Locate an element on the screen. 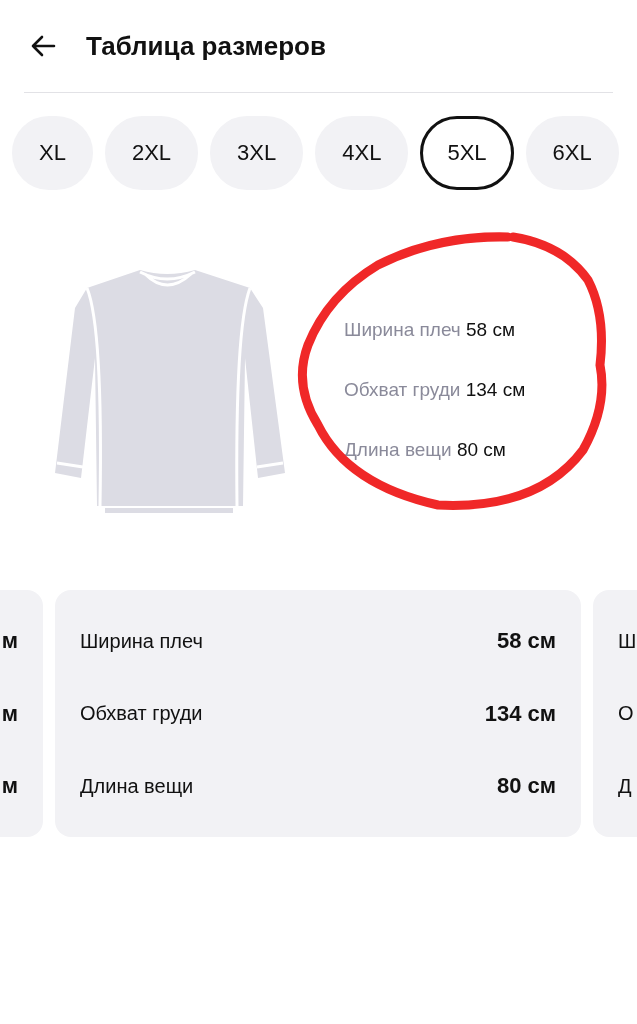 This screenshot has height=1024, width=637. size-chip: 6XL is located at coordinates (572, 153).